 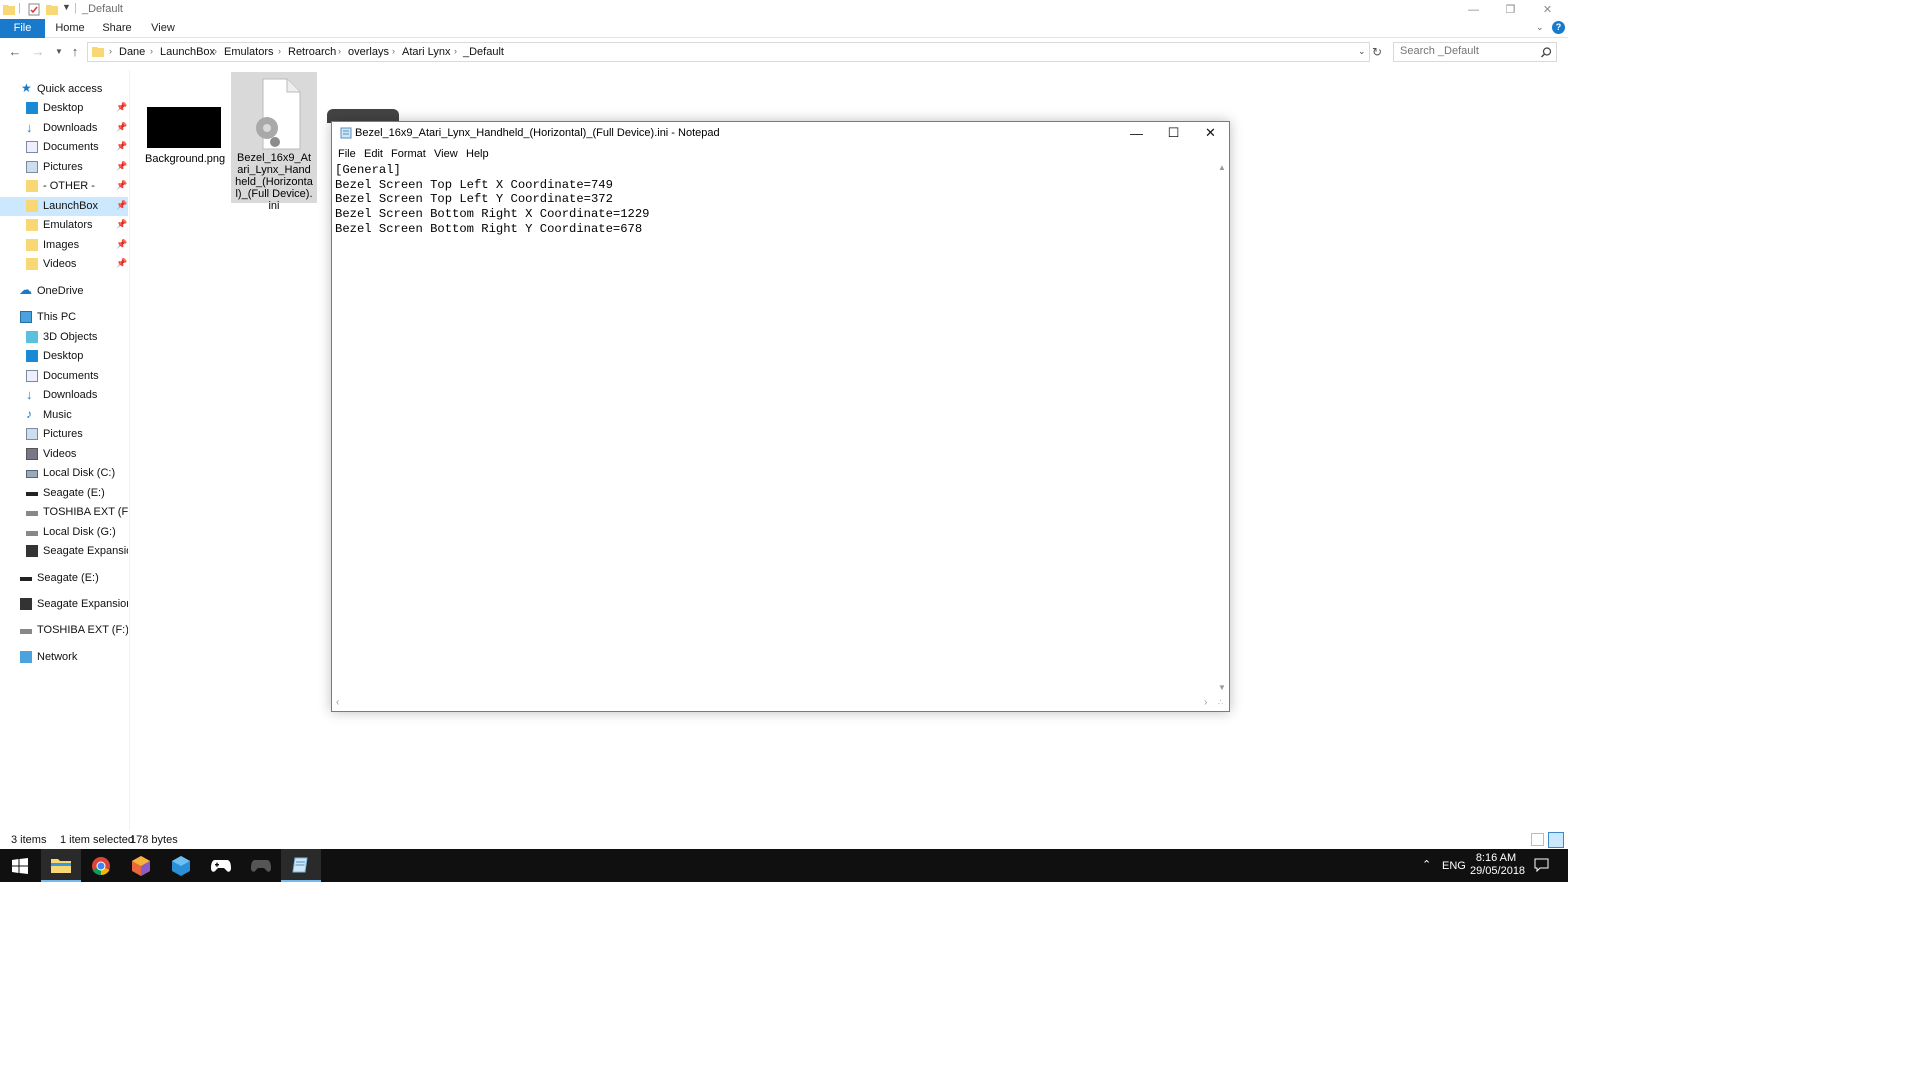 I want to click on sidebar-item-pc-videos: Videos, so click(x=64, y=454).